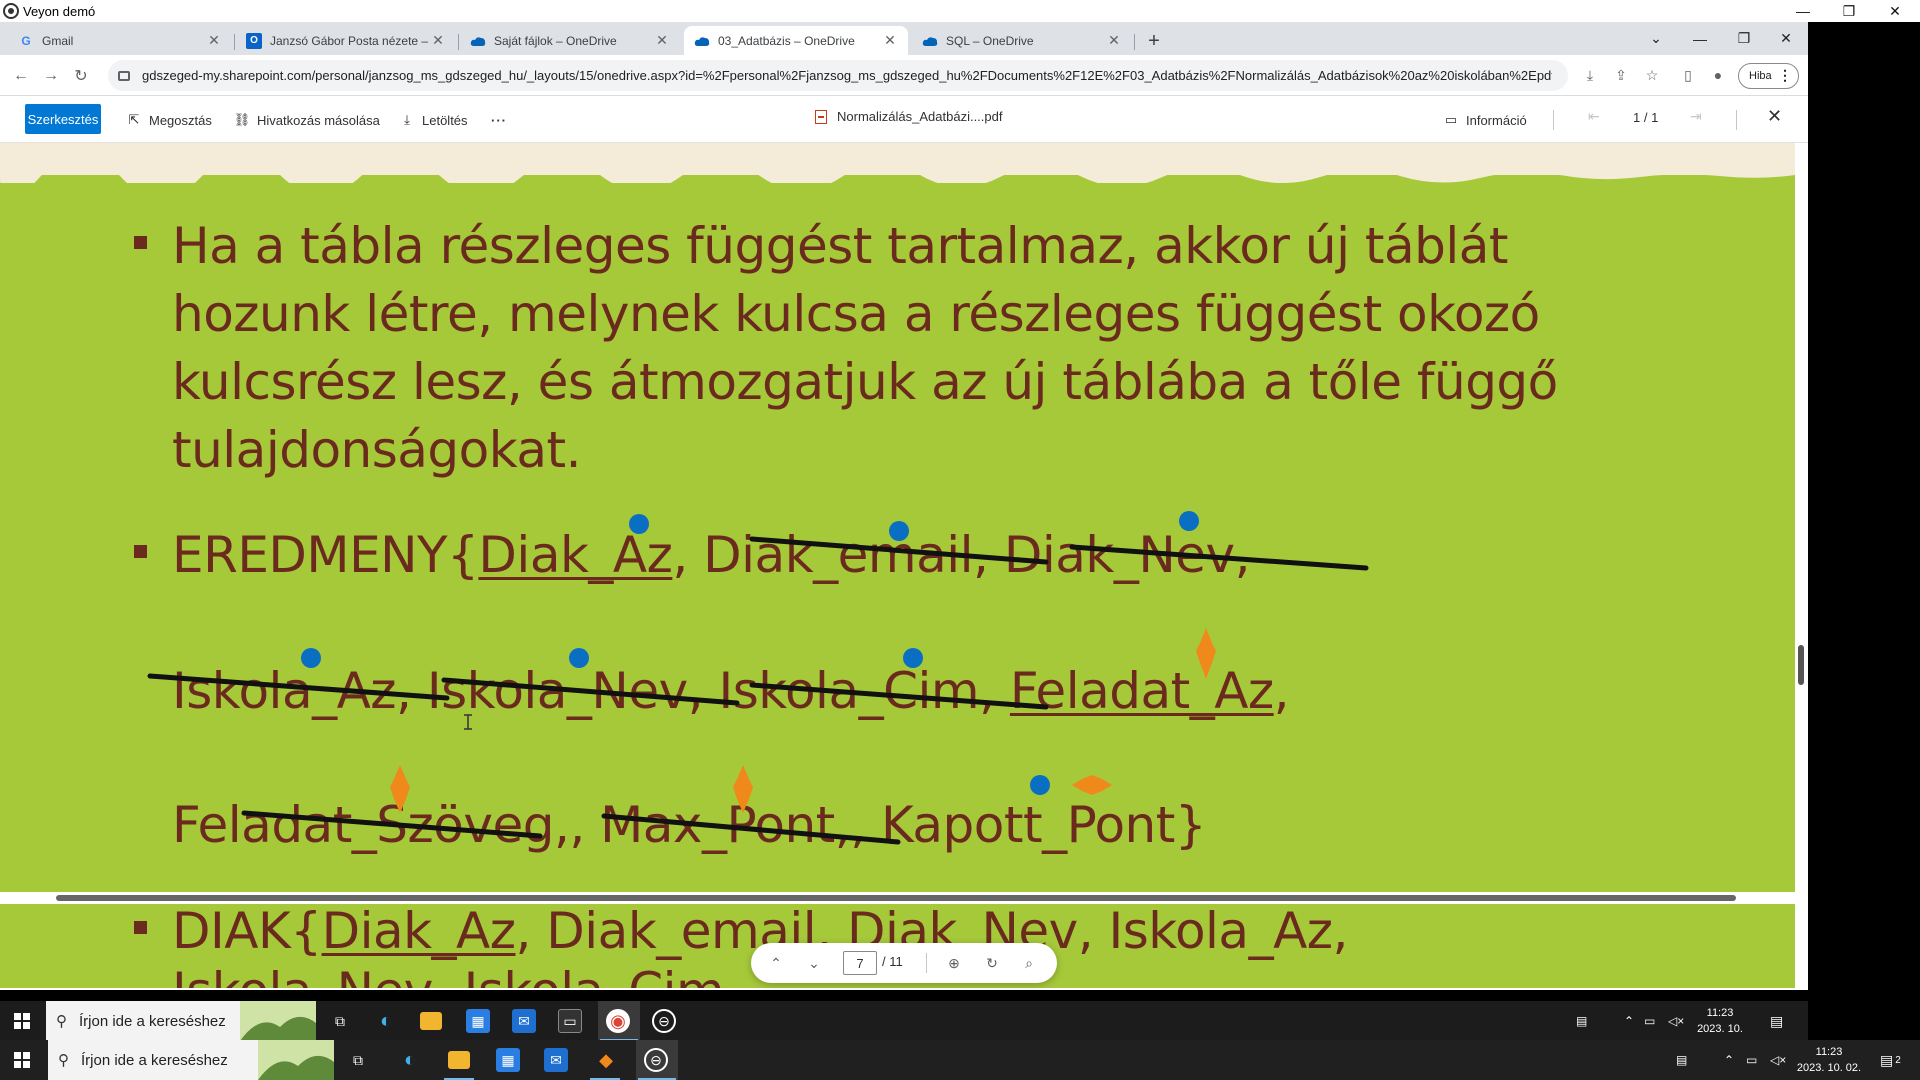 Image resolution: width=1920 pixels, height=1080 pixels. Describe the element at coordinates (606, 1060) in the screenshot. I see `app-diamond-icon: ◆` at that location.